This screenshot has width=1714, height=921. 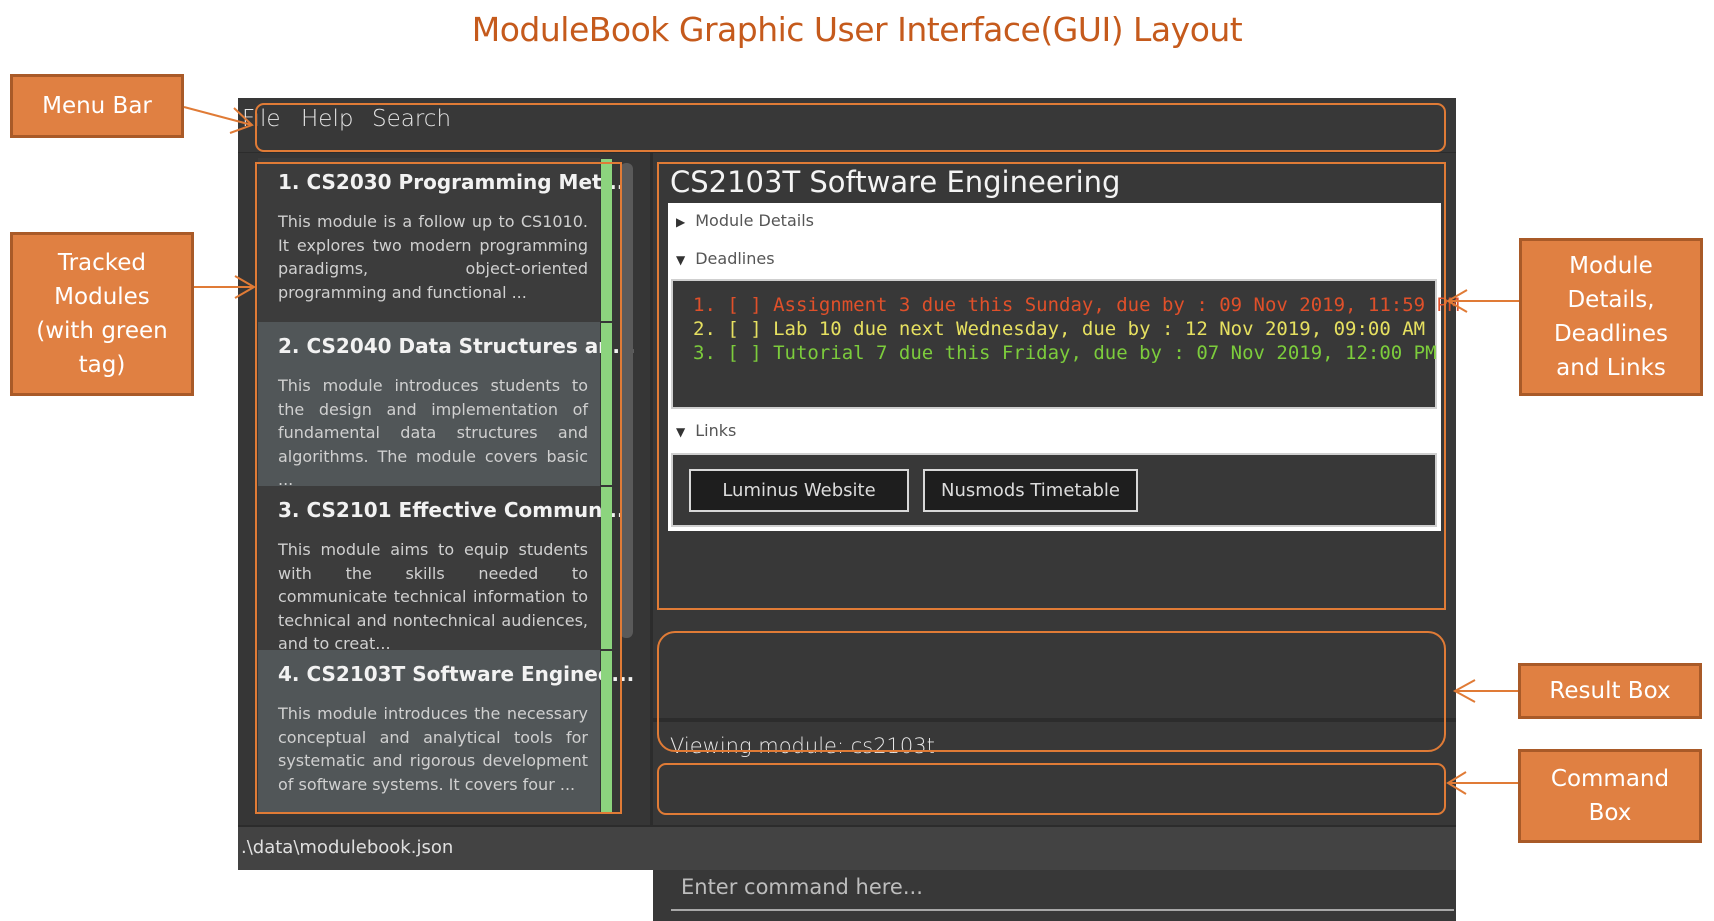 I want to click on deadlines-toggle: ▼ Deadlines, so click(x=725, y=258).